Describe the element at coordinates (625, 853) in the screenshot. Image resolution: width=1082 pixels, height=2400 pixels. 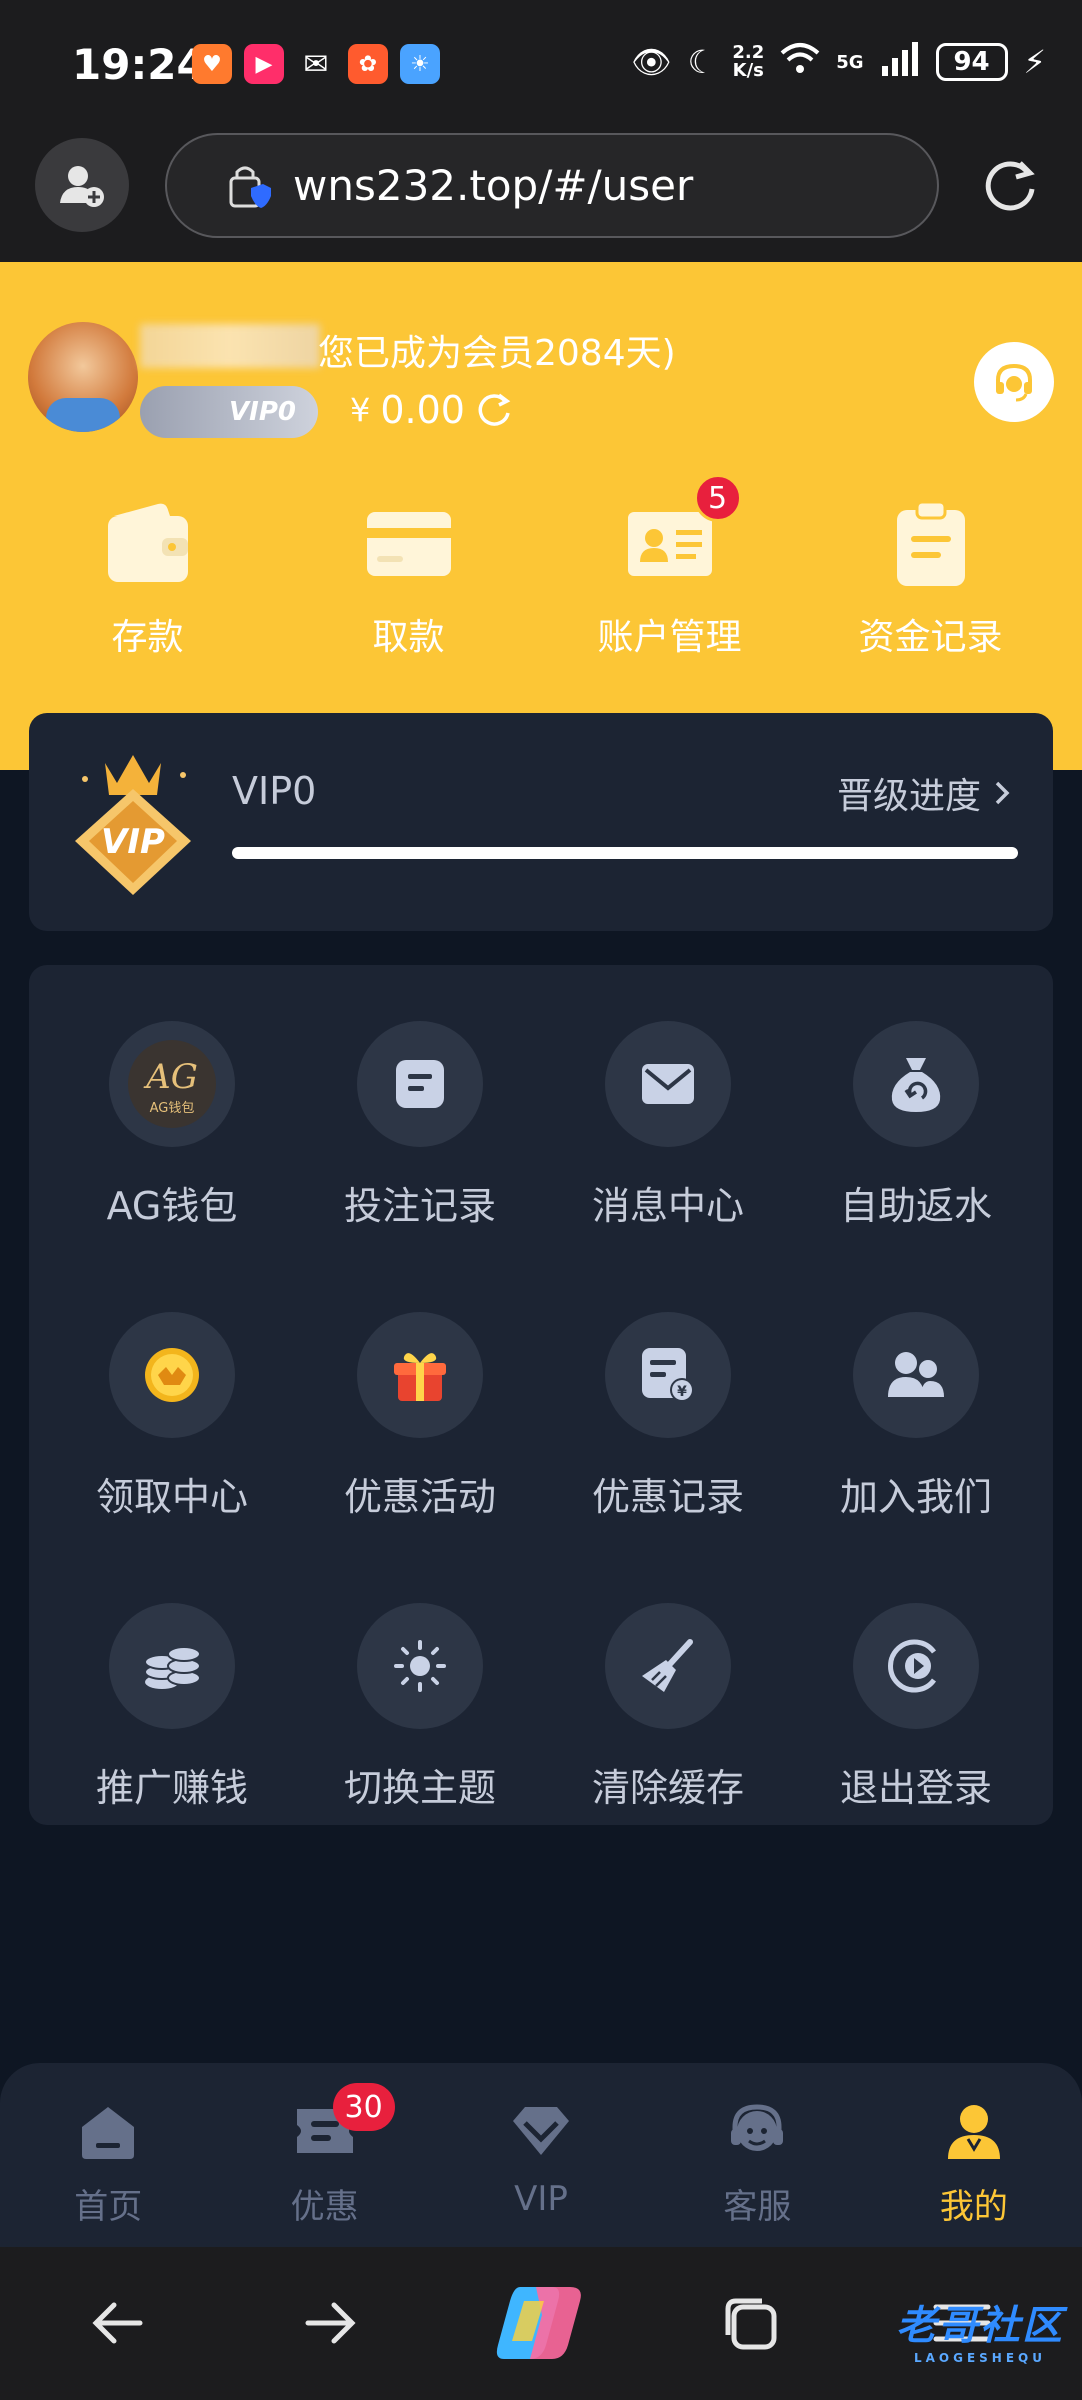
I see `vip-progress-bar` at that location.